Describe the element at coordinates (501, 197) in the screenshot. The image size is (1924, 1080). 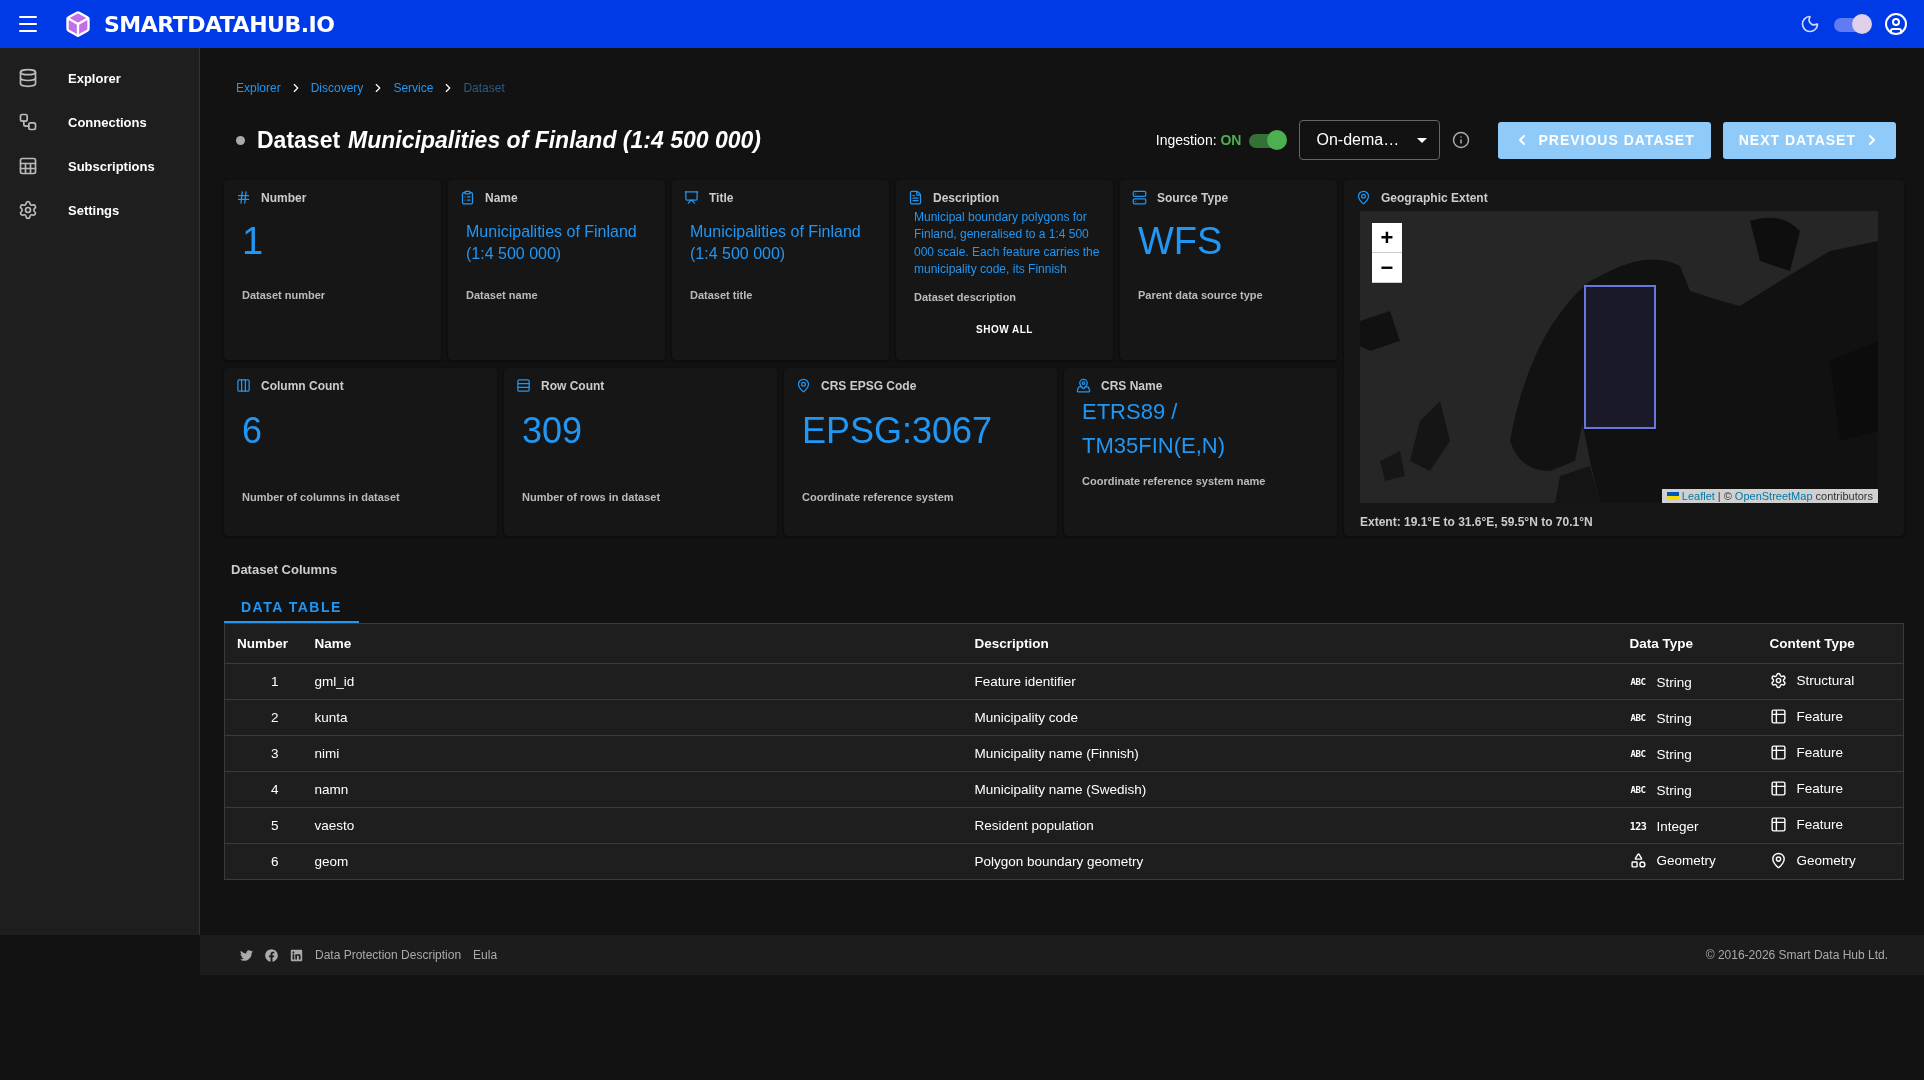
I see `card-label: Name` at that location.